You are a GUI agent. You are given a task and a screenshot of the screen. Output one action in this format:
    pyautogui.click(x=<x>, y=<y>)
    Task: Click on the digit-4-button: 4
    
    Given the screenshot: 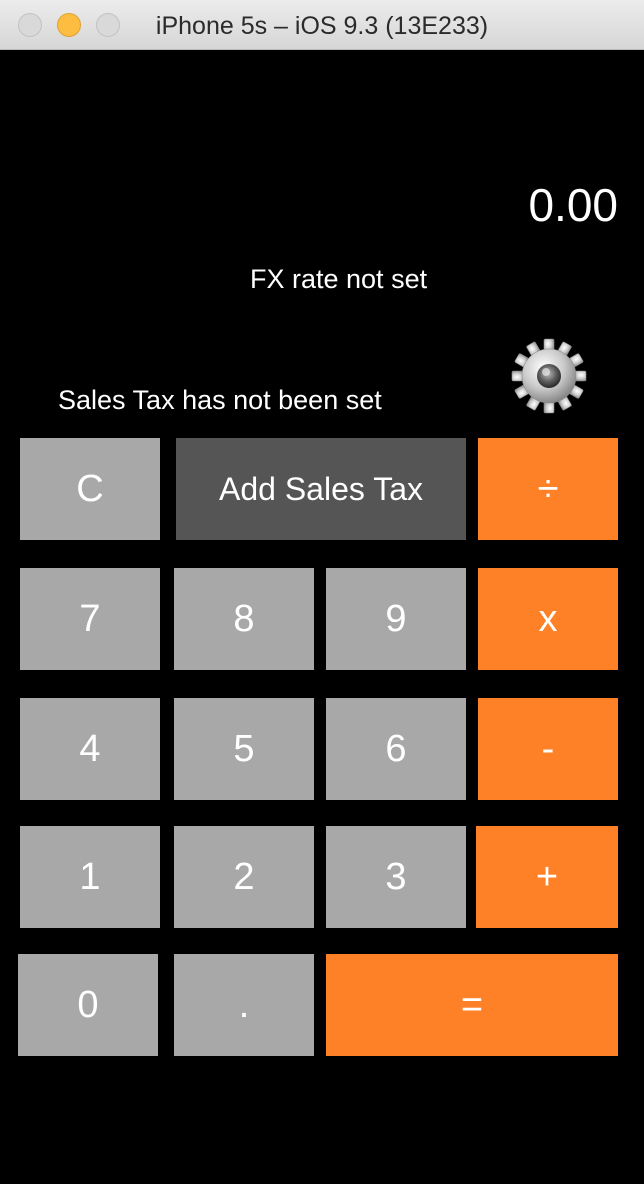 What is the action you would take?
    pyautogui.click(x=90, y=749)
    